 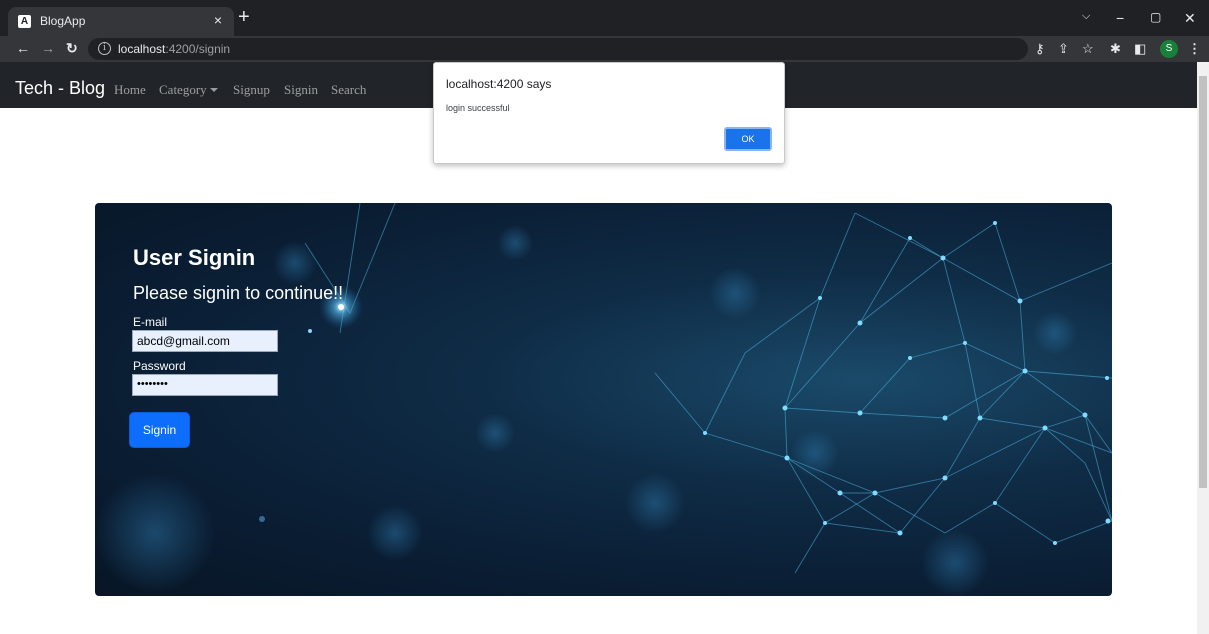 What do you see at coordinates (1194, 49) in the screenshot?
I see `more-menu-icon: ⋮` at bounding box center [1194, 49].